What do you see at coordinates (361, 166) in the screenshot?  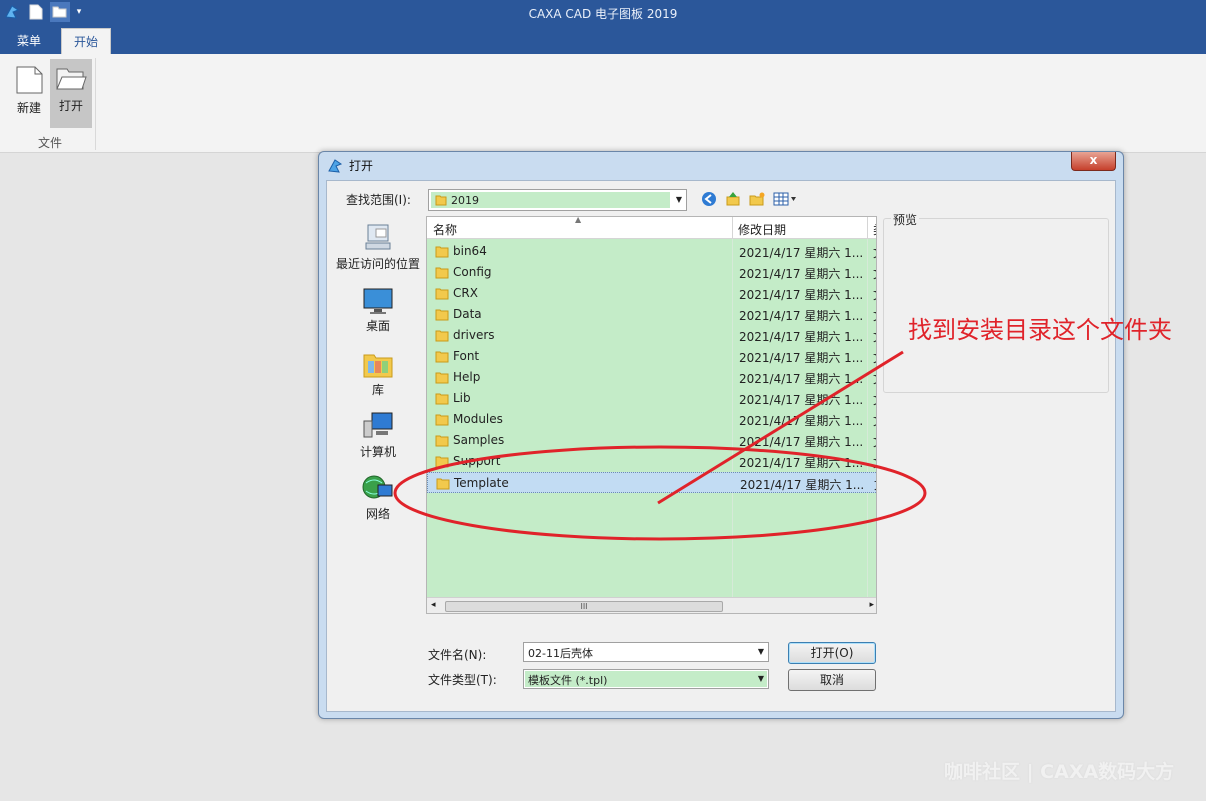 I see `dialog-title: 打开` at bounding box center [361, 166].